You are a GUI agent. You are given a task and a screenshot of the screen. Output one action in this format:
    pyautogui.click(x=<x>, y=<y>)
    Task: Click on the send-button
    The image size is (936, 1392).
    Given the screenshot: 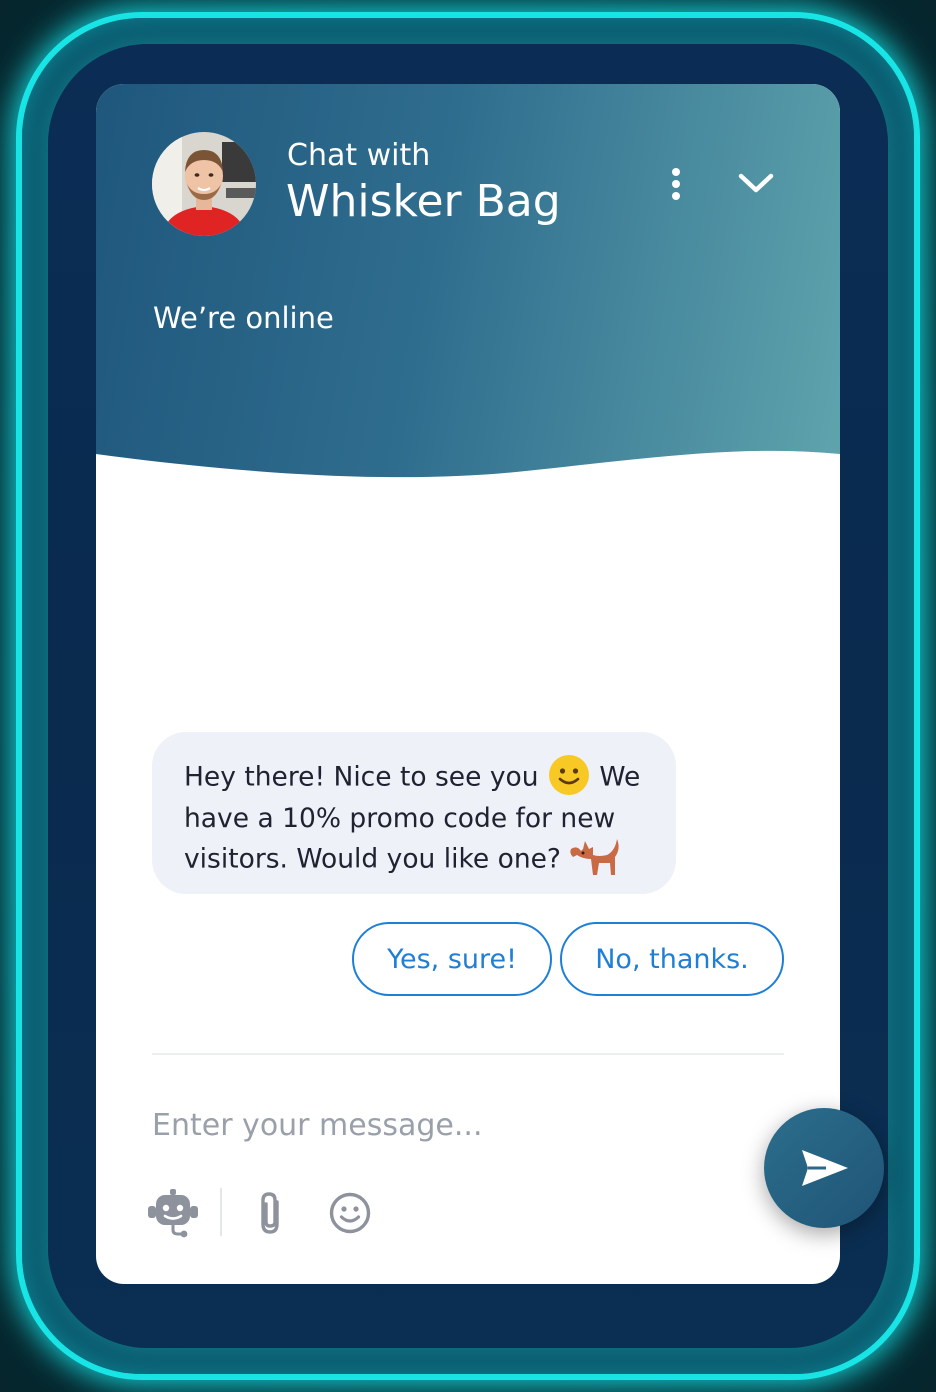 What is the action you would take?
    pyautogui.click(x=824, y=1168)
    